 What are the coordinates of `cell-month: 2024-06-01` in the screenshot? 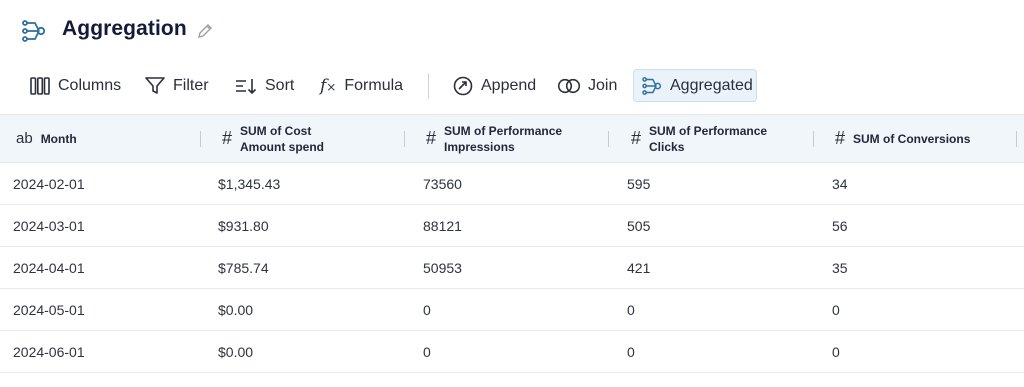 It's located at (49, 351).